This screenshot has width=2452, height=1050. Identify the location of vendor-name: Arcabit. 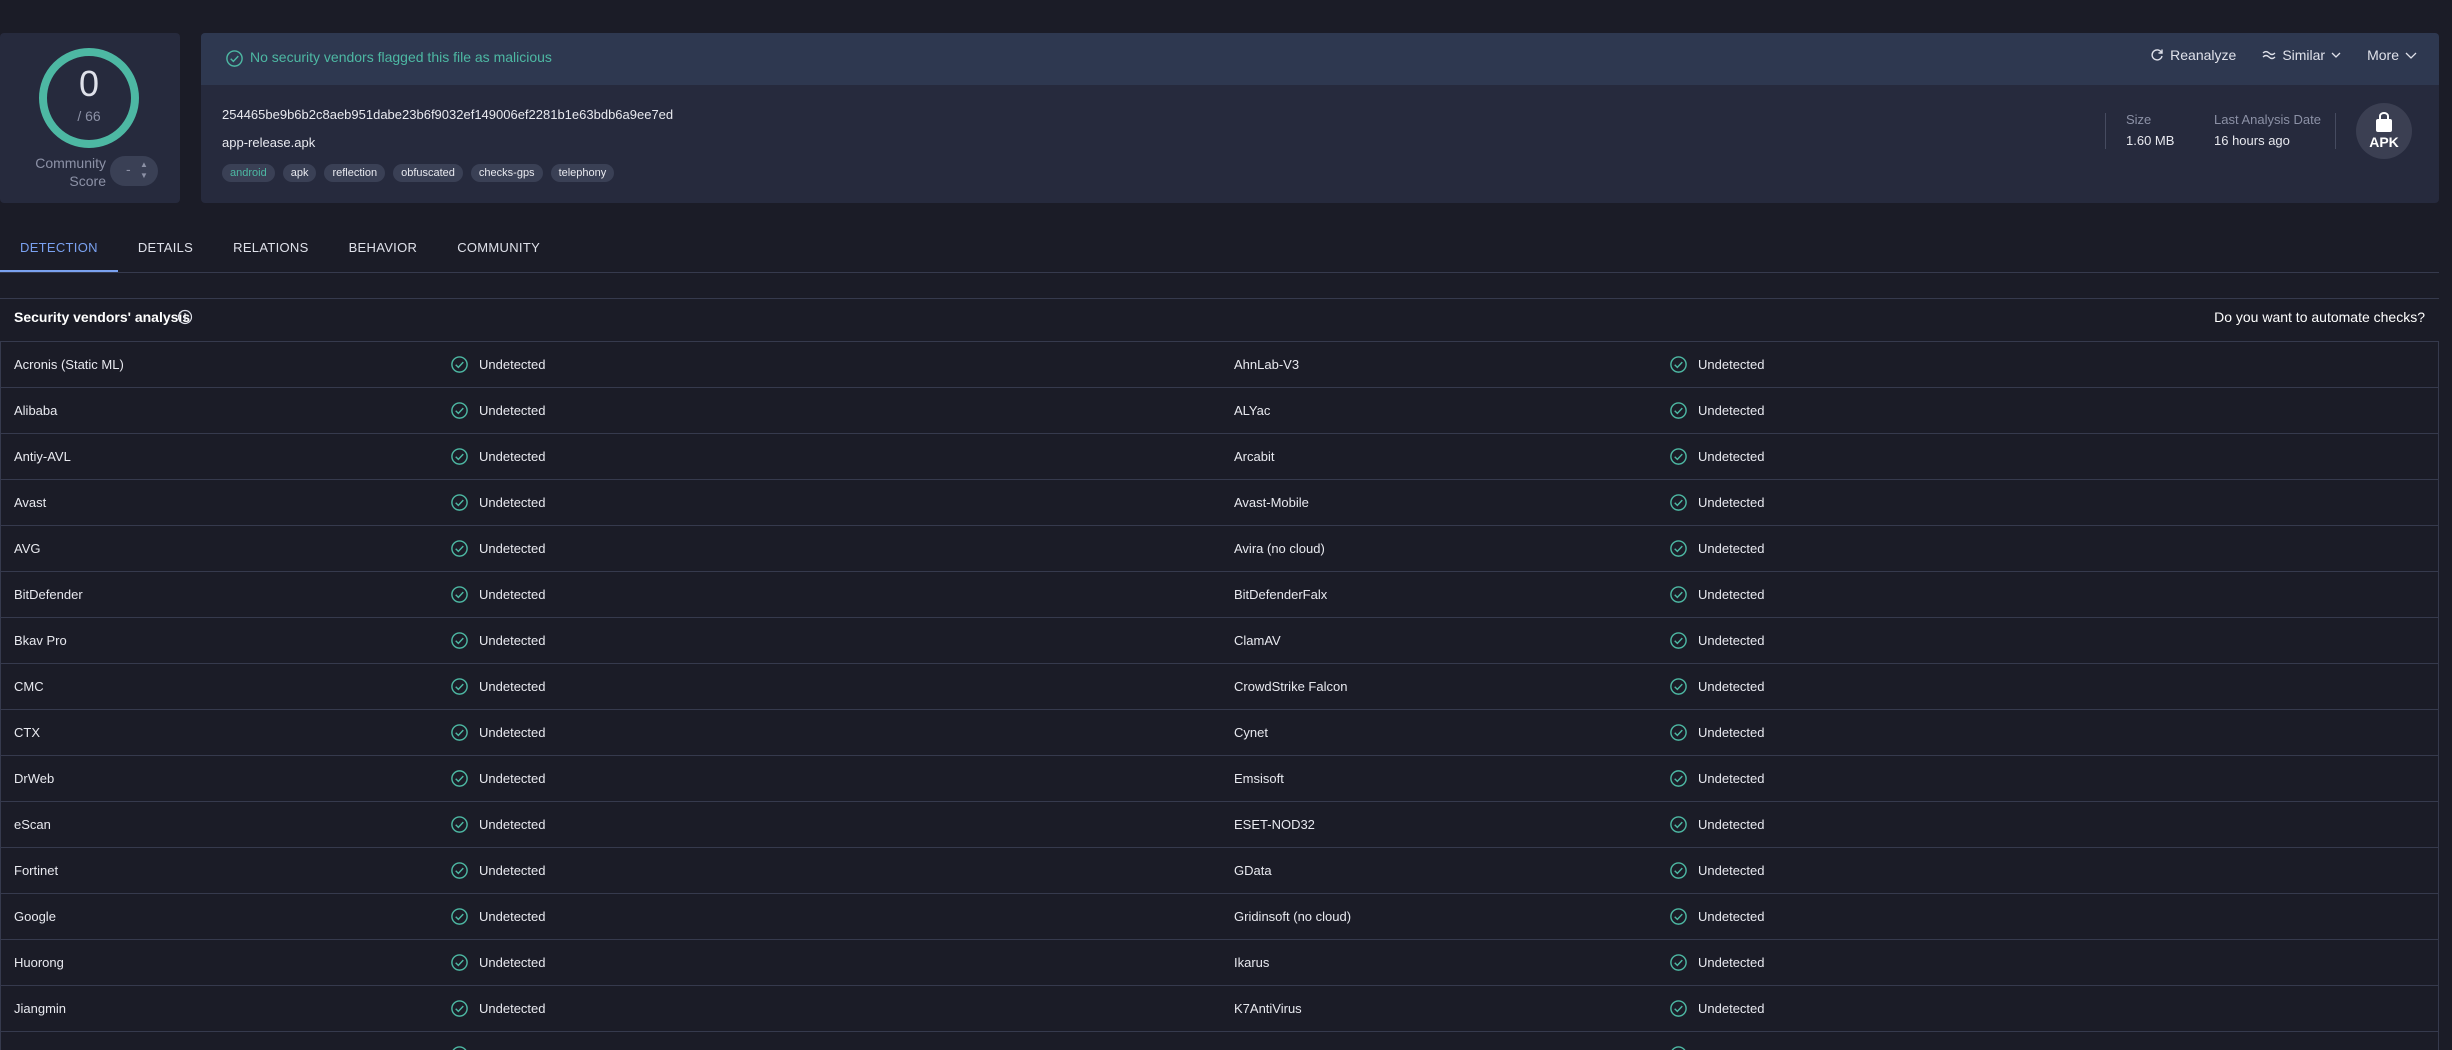
(1254, 456).